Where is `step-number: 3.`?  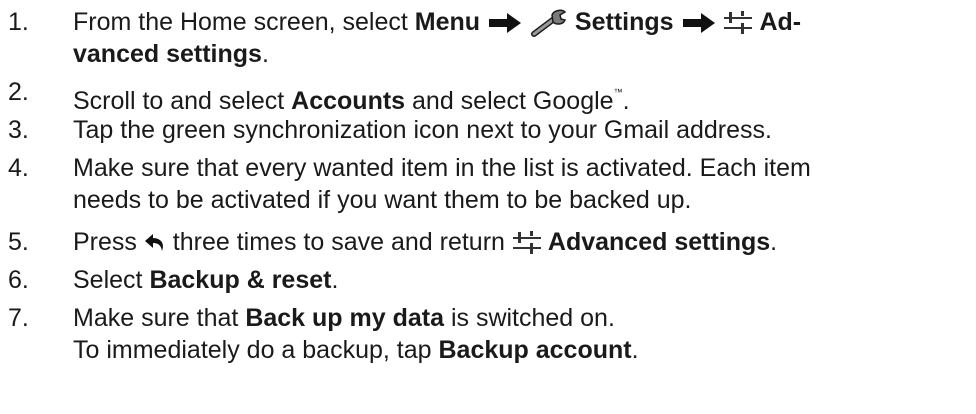
step-number: 3. is located at coordinates (18, 130).